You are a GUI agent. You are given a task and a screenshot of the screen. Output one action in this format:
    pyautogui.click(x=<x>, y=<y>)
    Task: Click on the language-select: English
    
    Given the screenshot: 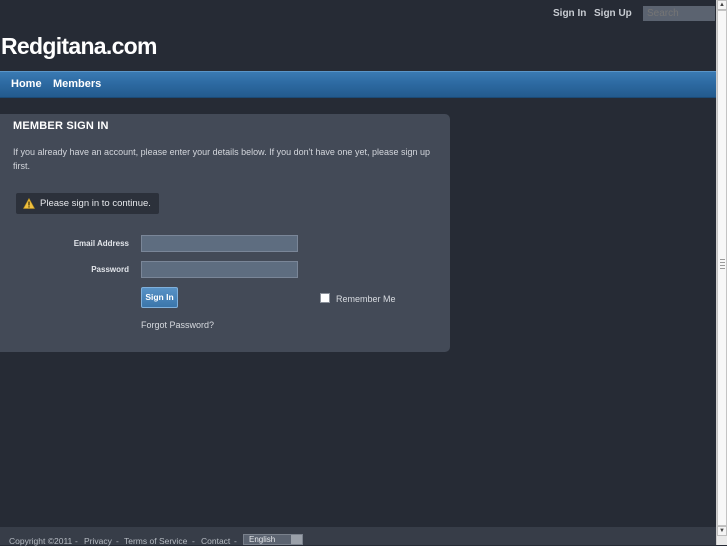 What is the action you would take?
    pyautogui.click(x=273, y=539)
    